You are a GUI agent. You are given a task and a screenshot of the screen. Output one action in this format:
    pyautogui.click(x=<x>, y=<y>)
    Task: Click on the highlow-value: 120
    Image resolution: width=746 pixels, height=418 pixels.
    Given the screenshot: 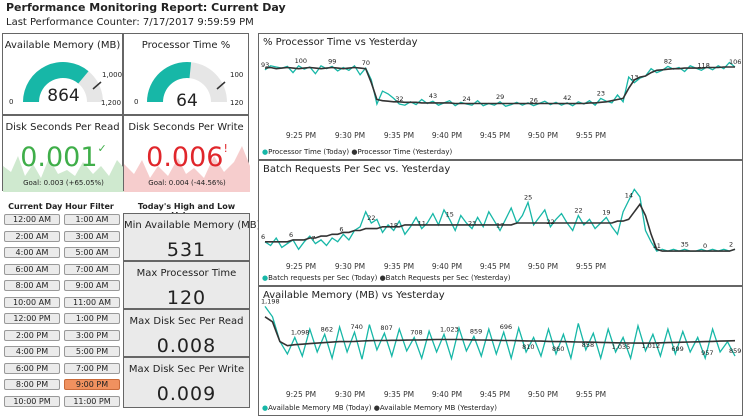 What is the action you would take?
    pyautogui.click(x=186, y=298)
    